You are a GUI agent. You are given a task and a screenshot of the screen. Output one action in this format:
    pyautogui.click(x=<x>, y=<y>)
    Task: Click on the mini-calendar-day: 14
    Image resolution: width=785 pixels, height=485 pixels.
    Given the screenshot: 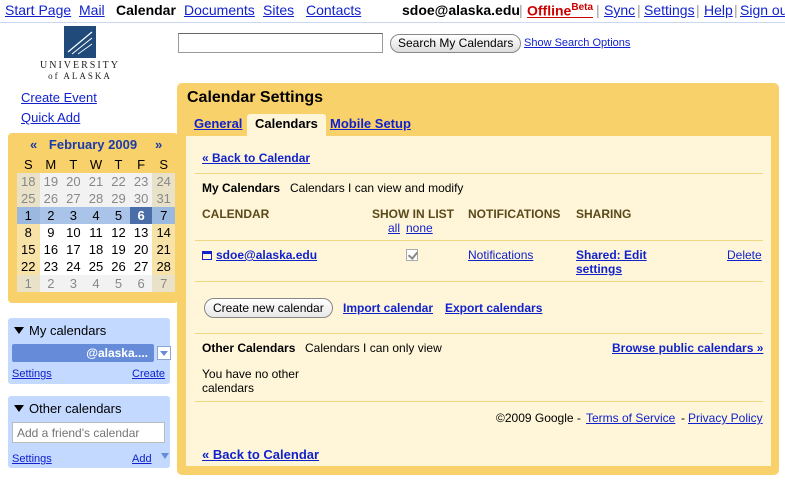 What is the action you would take?
    pyautogui.click(x=163, y=232)
    